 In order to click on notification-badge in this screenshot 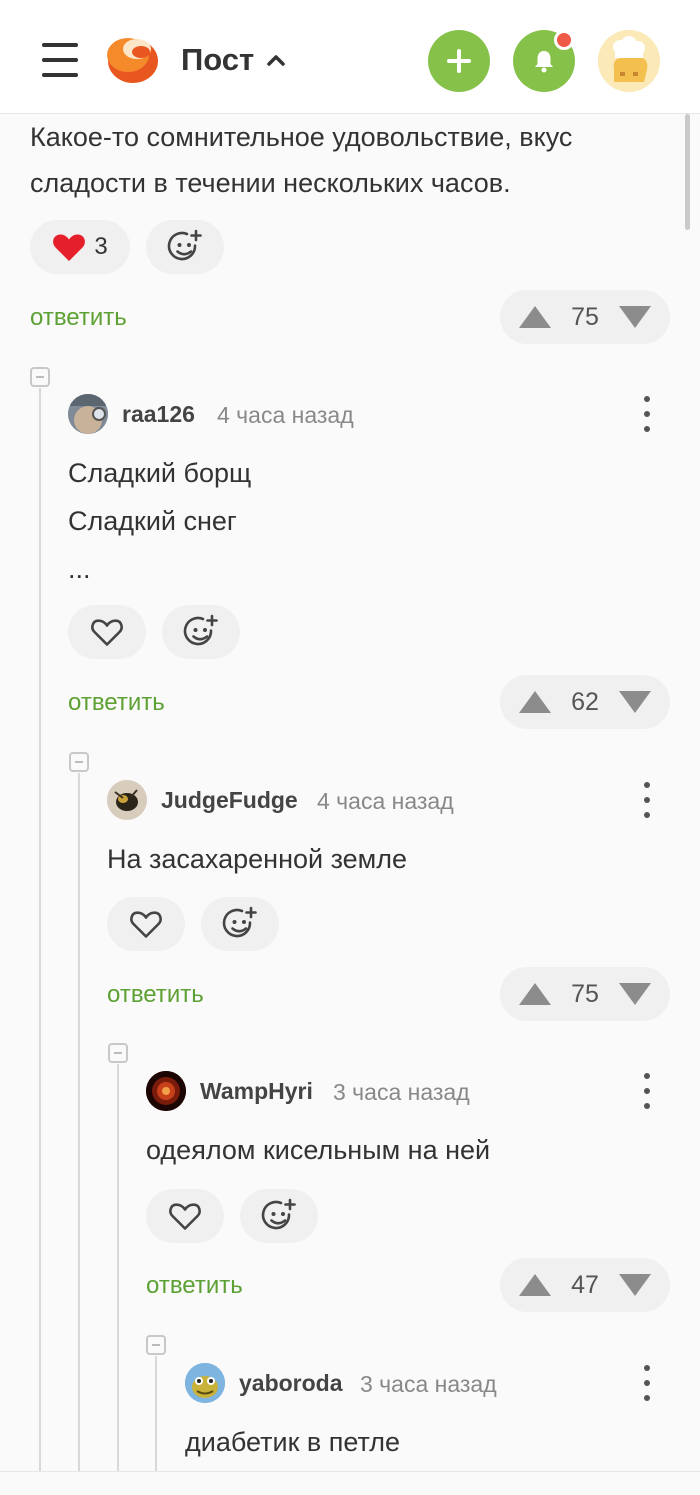, I will do `click(564, 40)`.